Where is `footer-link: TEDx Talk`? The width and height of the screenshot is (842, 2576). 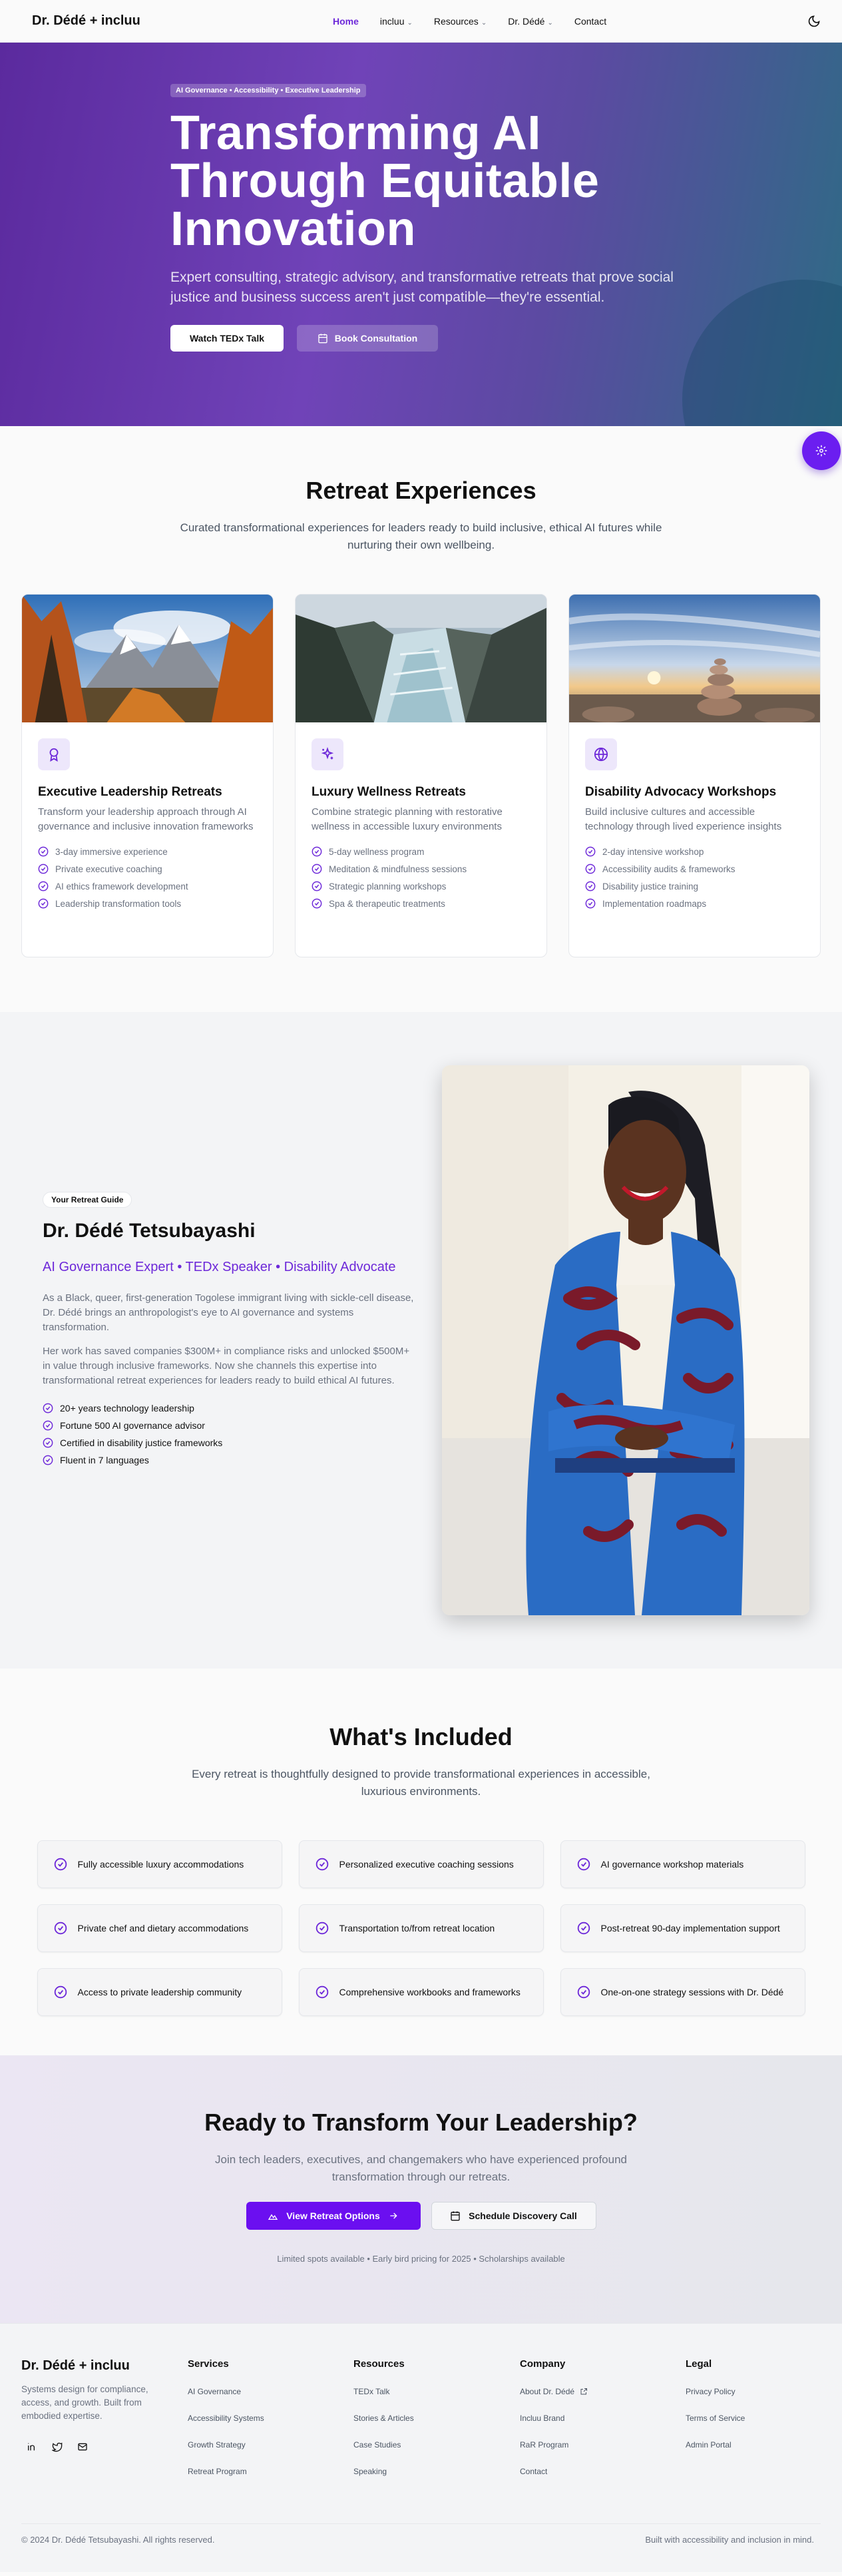 footer-link: TEDx Talk is located at coordinates (420, 2392).